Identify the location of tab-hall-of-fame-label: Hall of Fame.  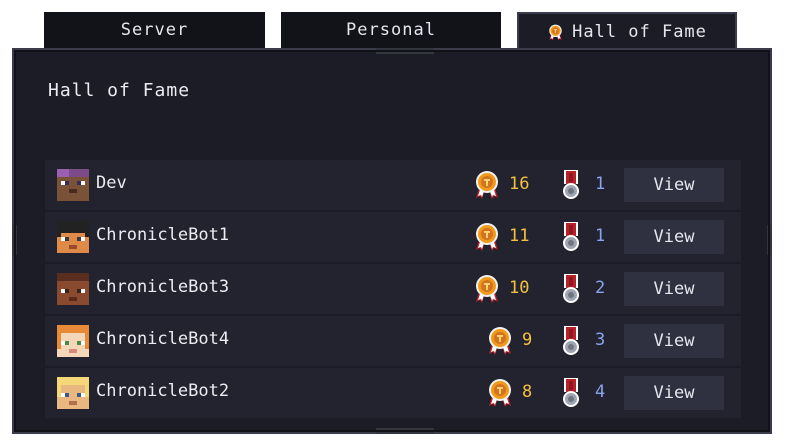
(639, 32).